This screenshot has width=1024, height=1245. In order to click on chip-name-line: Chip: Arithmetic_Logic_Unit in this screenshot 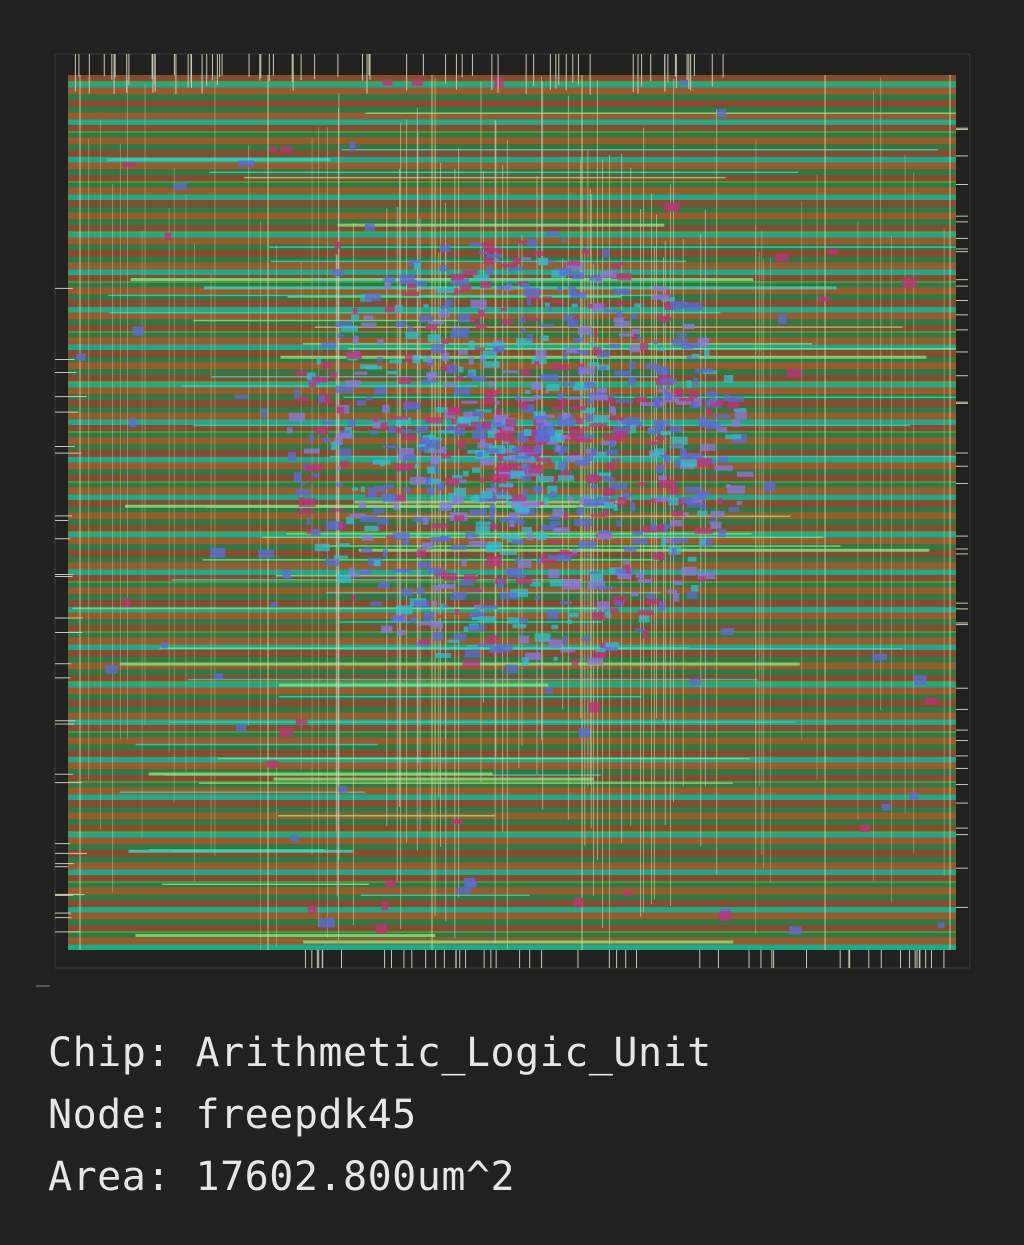, I will do `click(380, 1053)`.